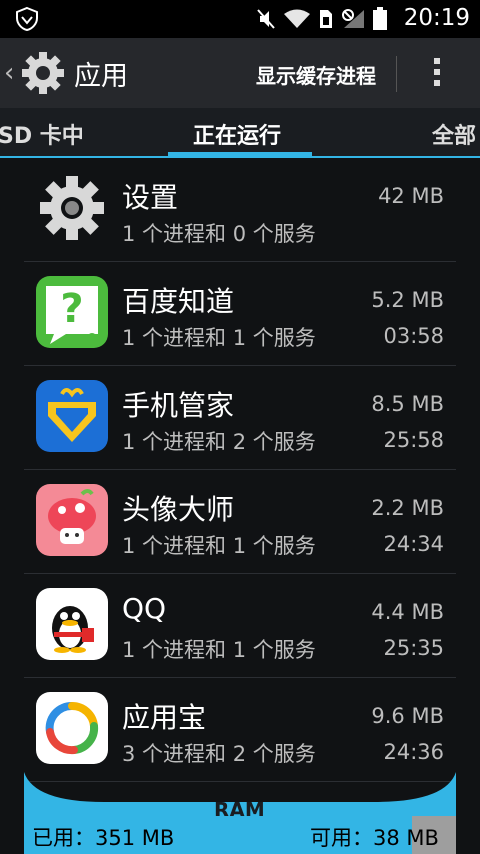  I want to click on list-item: ? 百度知道 1 个进程和 1 个服务 5.2 MB 03:58, so click(240, 314).